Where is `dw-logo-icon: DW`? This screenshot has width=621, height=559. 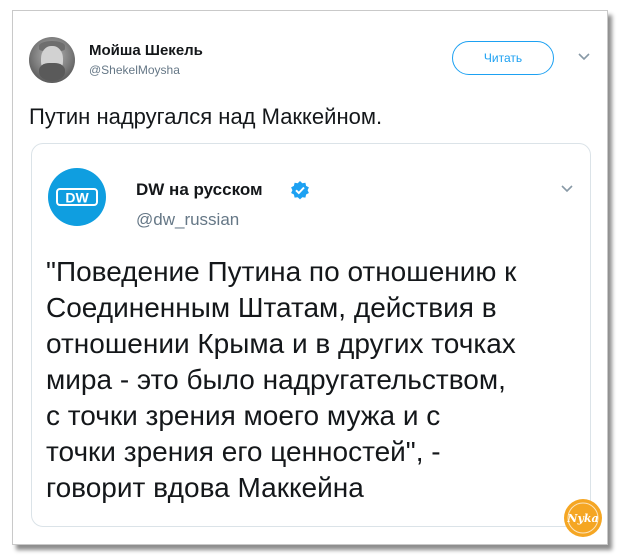
dw-logo-icon: DW is located at coordinates (77, 197).